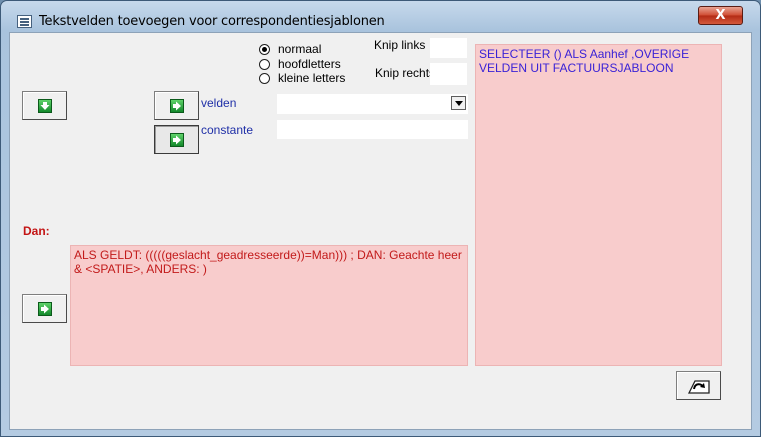 This screenshot has width=761, height=437. What do you see at coordinates (372, 129) in the screenshot?
I see `constante-input` at bounding box center [372, 129].